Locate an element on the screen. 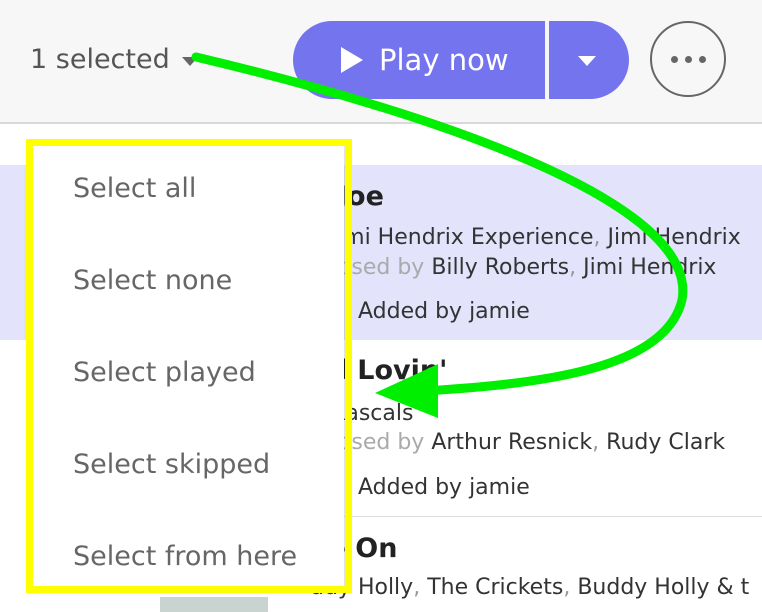 The width and height of the screenshot is (762, 612). more-options-button is located at coordinates (688, 59).